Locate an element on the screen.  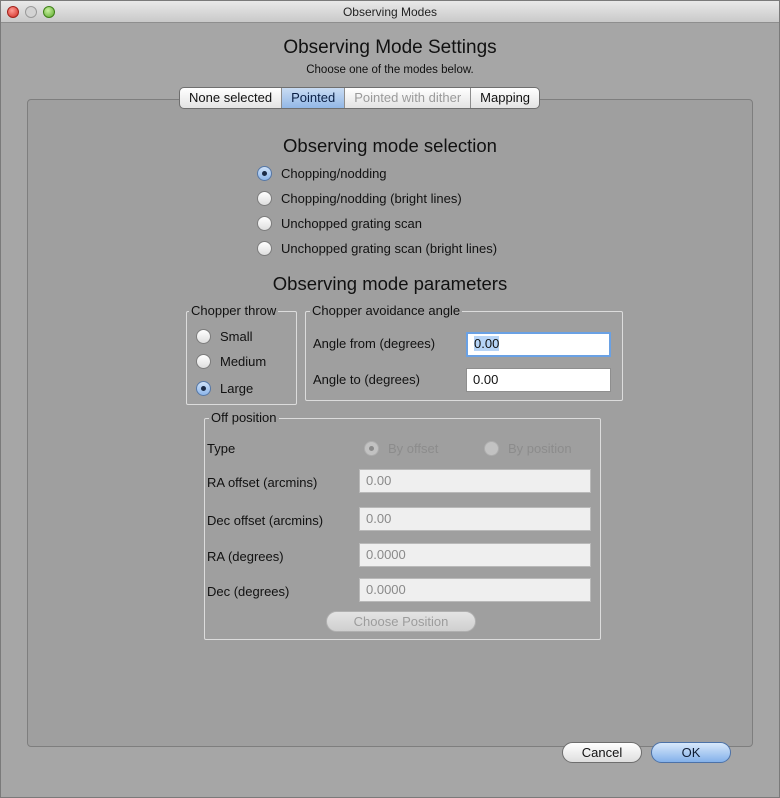
window-title: Observing Modes is located at coordinates (390, 12).